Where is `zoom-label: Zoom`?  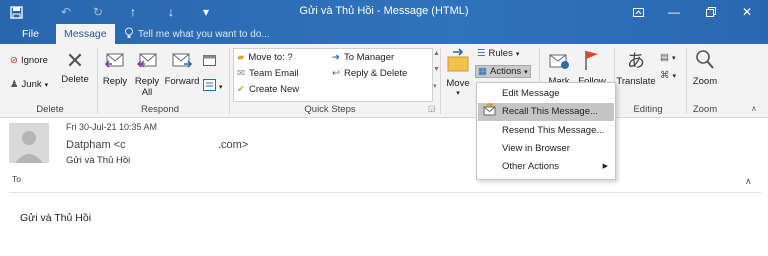
zoom-label: Zoom is located at coordinates (705, 81).